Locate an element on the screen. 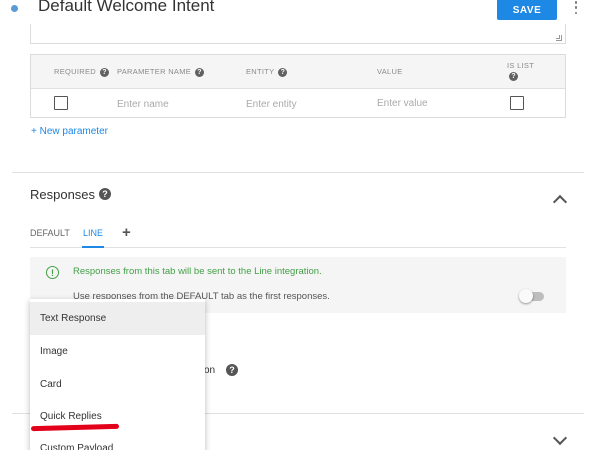 The height and width of the screenshot is (450, 600). required-checkbox is located at coordinates (61, 103).